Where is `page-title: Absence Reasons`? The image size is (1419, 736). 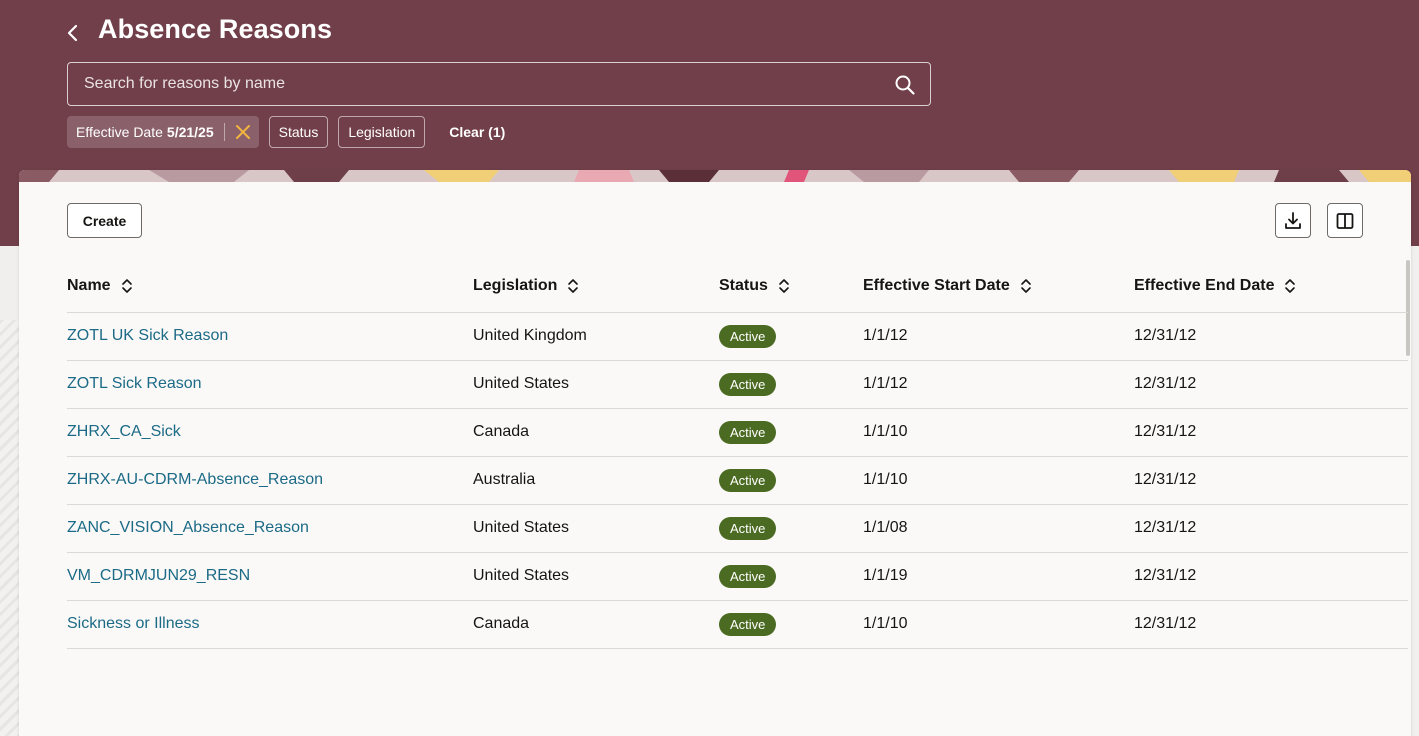
page-title: Absence Reasons is located at coordinates (215, 29).